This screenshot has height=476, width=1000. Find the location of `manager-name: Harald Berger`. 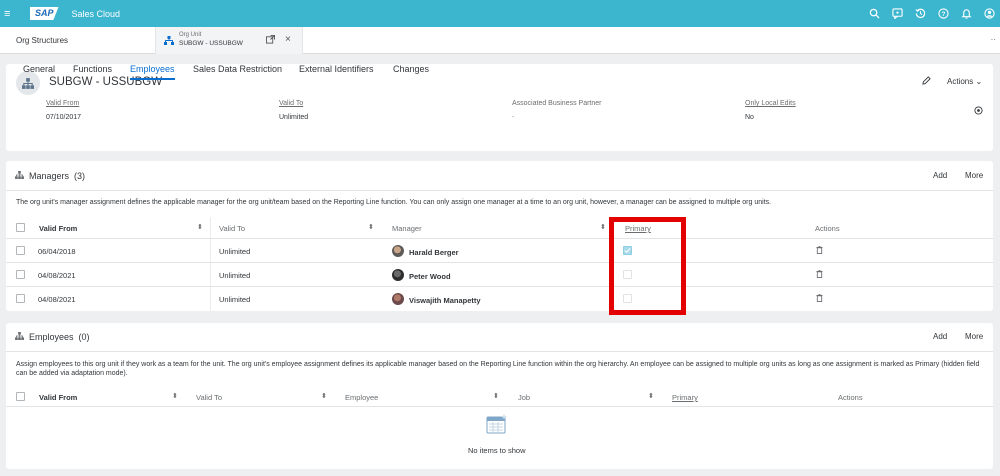

manager-name: Harald Berger is located at coordinates (434, 252).